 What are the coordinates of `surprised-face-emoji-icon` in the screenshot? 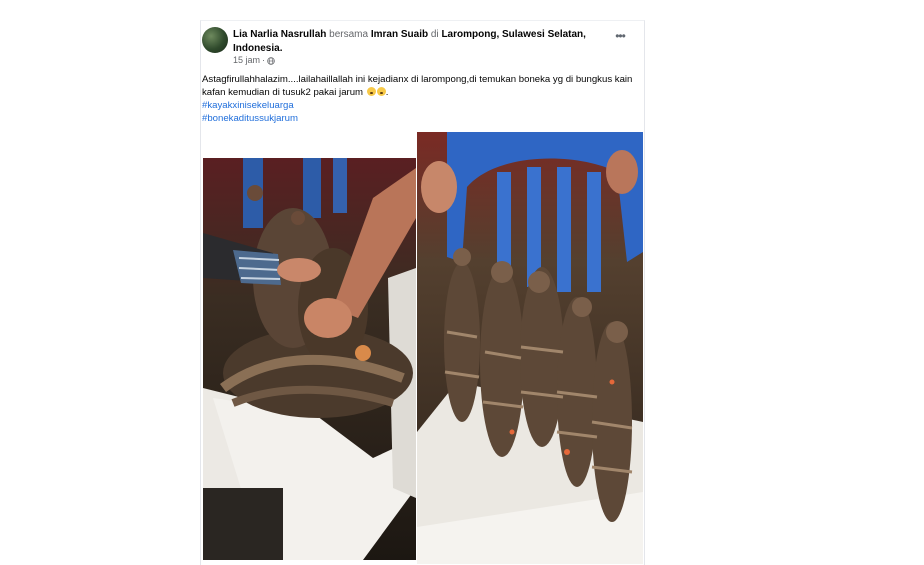 It's located at (371, 91).